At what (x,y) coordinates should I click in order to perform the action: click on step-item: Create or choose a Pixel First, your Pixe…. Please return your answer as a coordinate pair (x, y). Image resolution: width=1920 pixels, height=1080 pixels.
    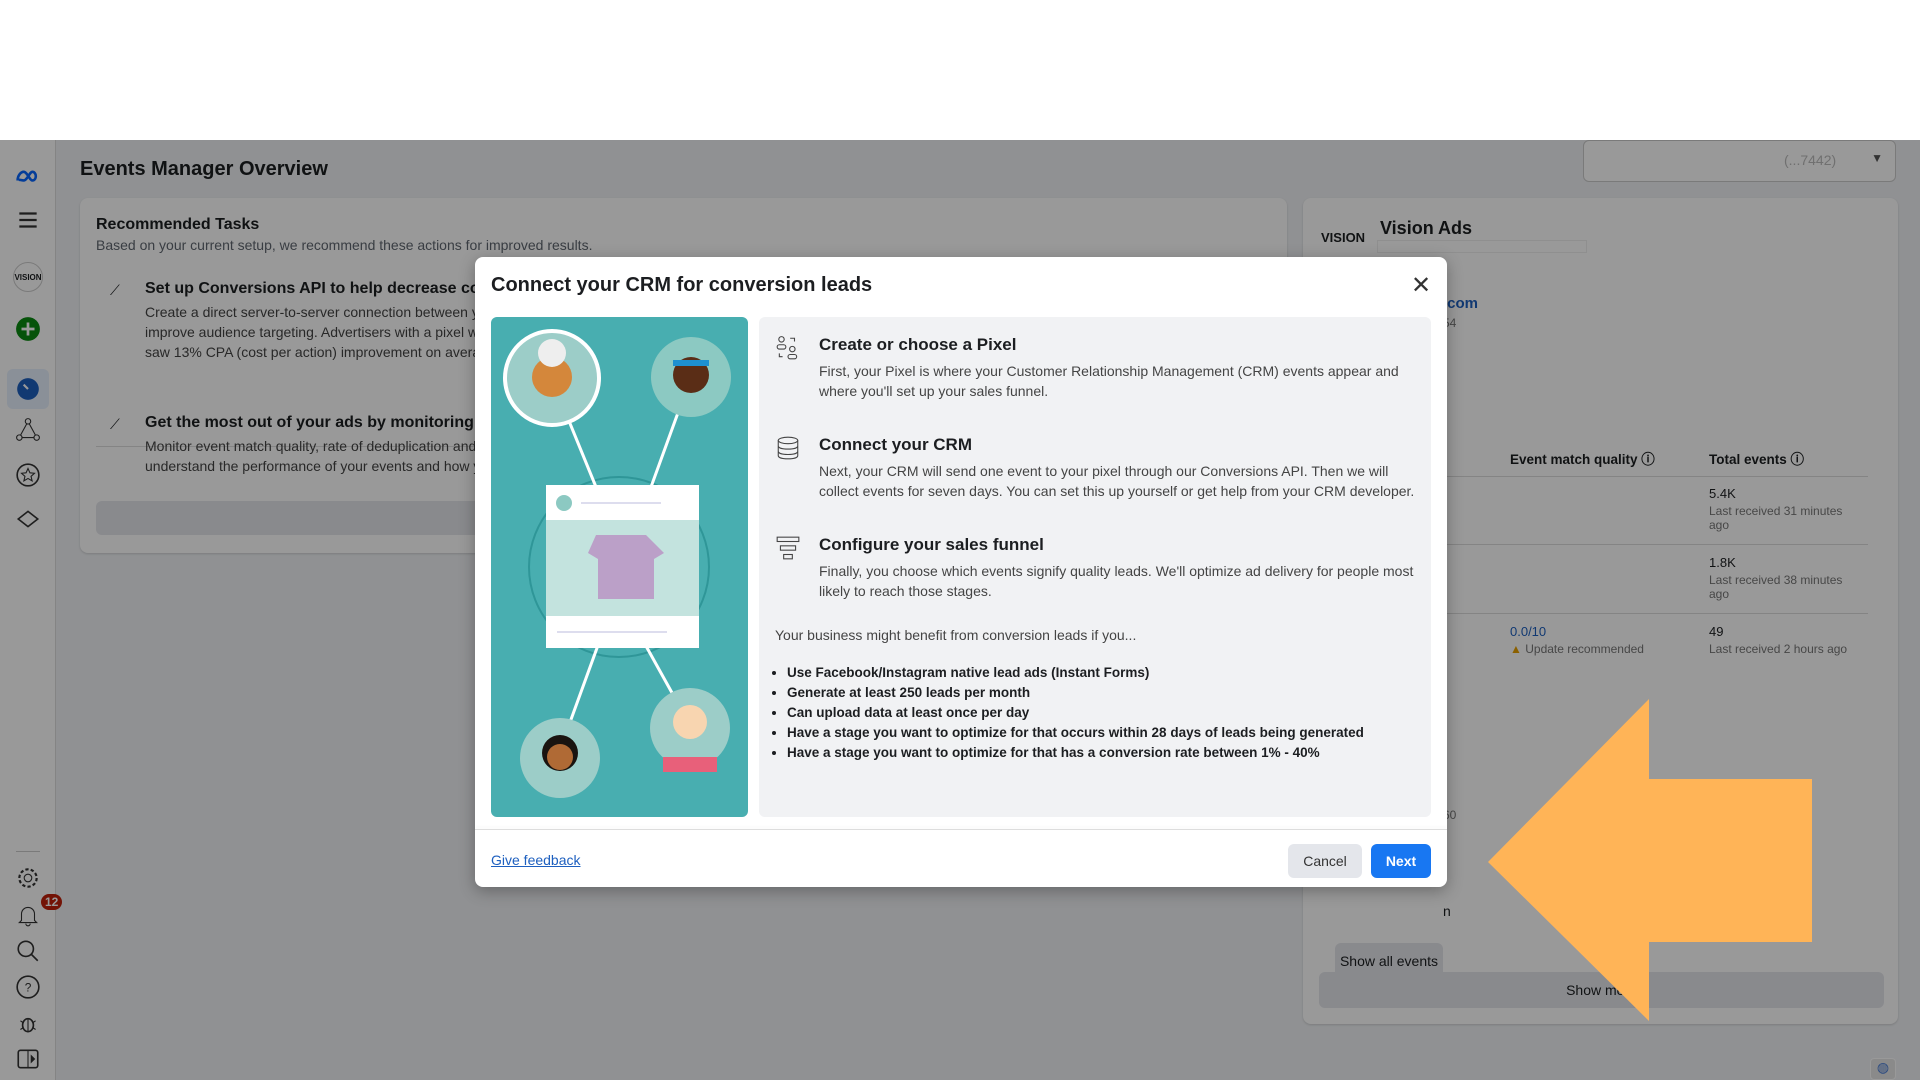
    Looking at the image, I should click on (1097, 368).